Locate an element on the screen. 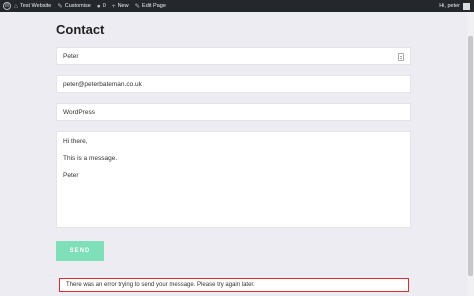 The image size is (474, 296). plus-icon: + is located at coordinates (113, 6).